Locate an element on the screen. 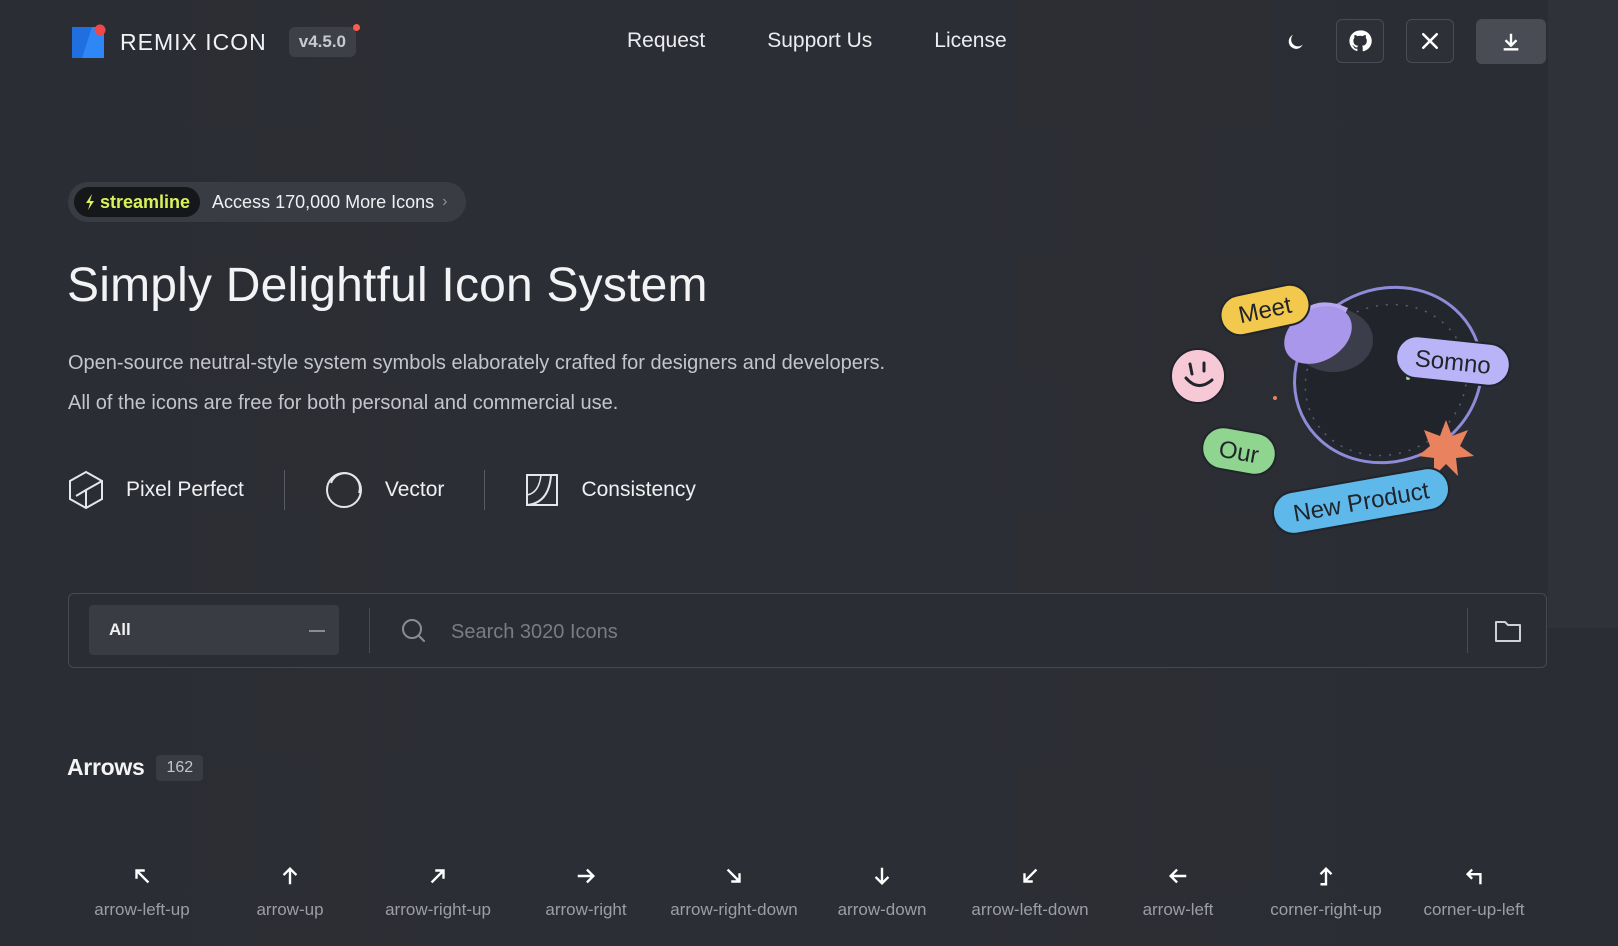 The width and height of the screenshot is (1618, 946). arrow-left-up-icon is located at coordinates (142, 876).